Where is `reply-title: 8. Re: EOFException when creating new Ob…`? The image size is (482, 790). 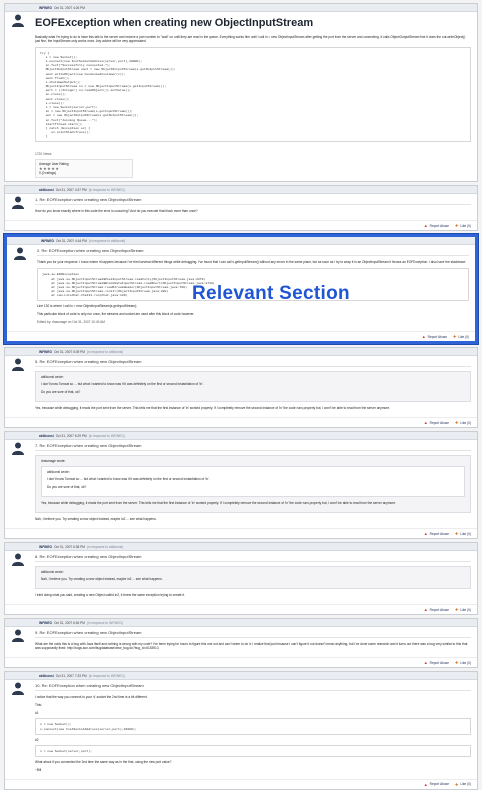
reply-title: 8. Re: EOFException when creating new Ob… is located at coordinates (253, 558).